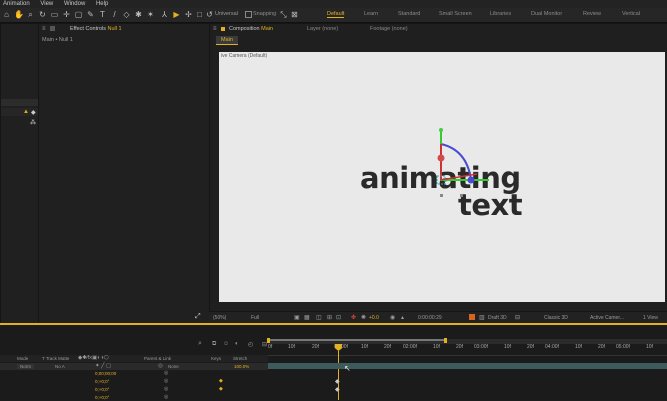 The width and height of the screenshot is (667, 401). What do you see at coordinates (500, 14) in the screenshot?
I see `workspace-libraries: Libraries` at bounding box center [500, 14].